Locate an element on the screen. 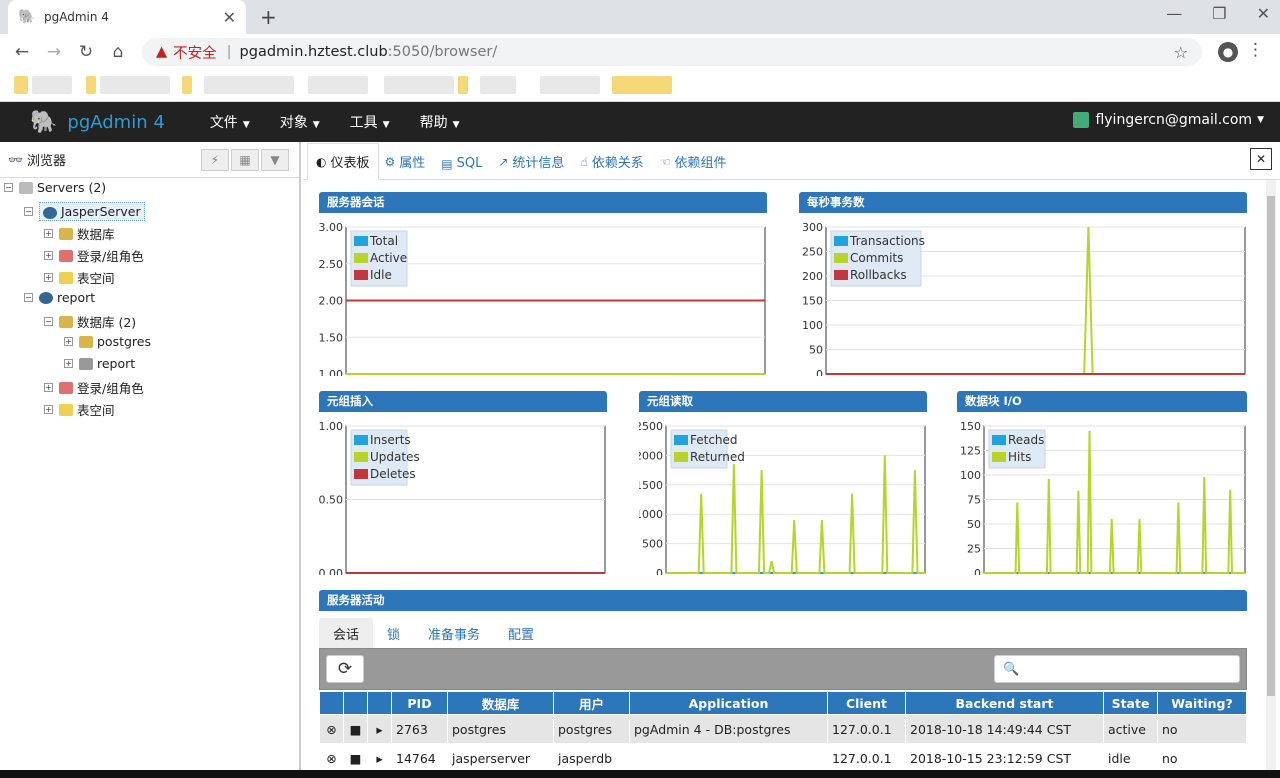 The width and height of the screenshot is (1280, 778). chart-title: 元组读取 is located at coordinates (783, 401).